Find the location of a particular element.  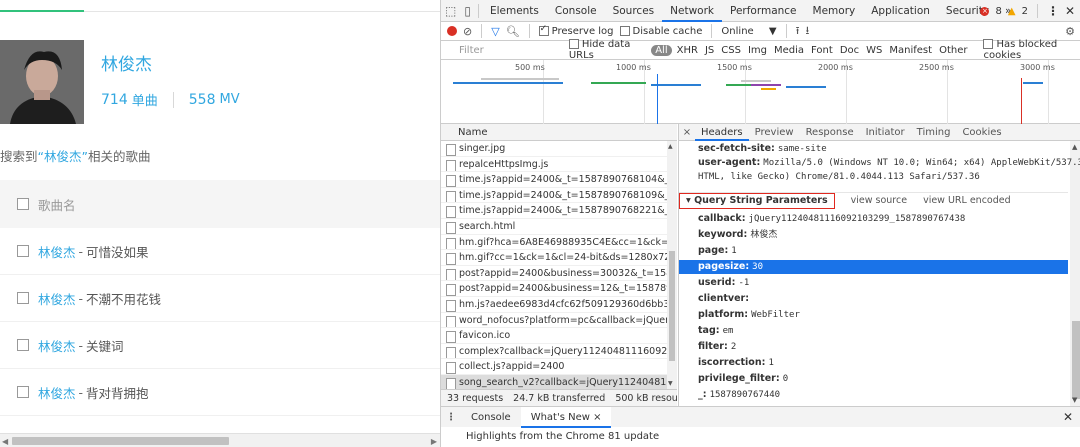

device-toolbar-icon: ▯ is located at coordinates (467, 11).